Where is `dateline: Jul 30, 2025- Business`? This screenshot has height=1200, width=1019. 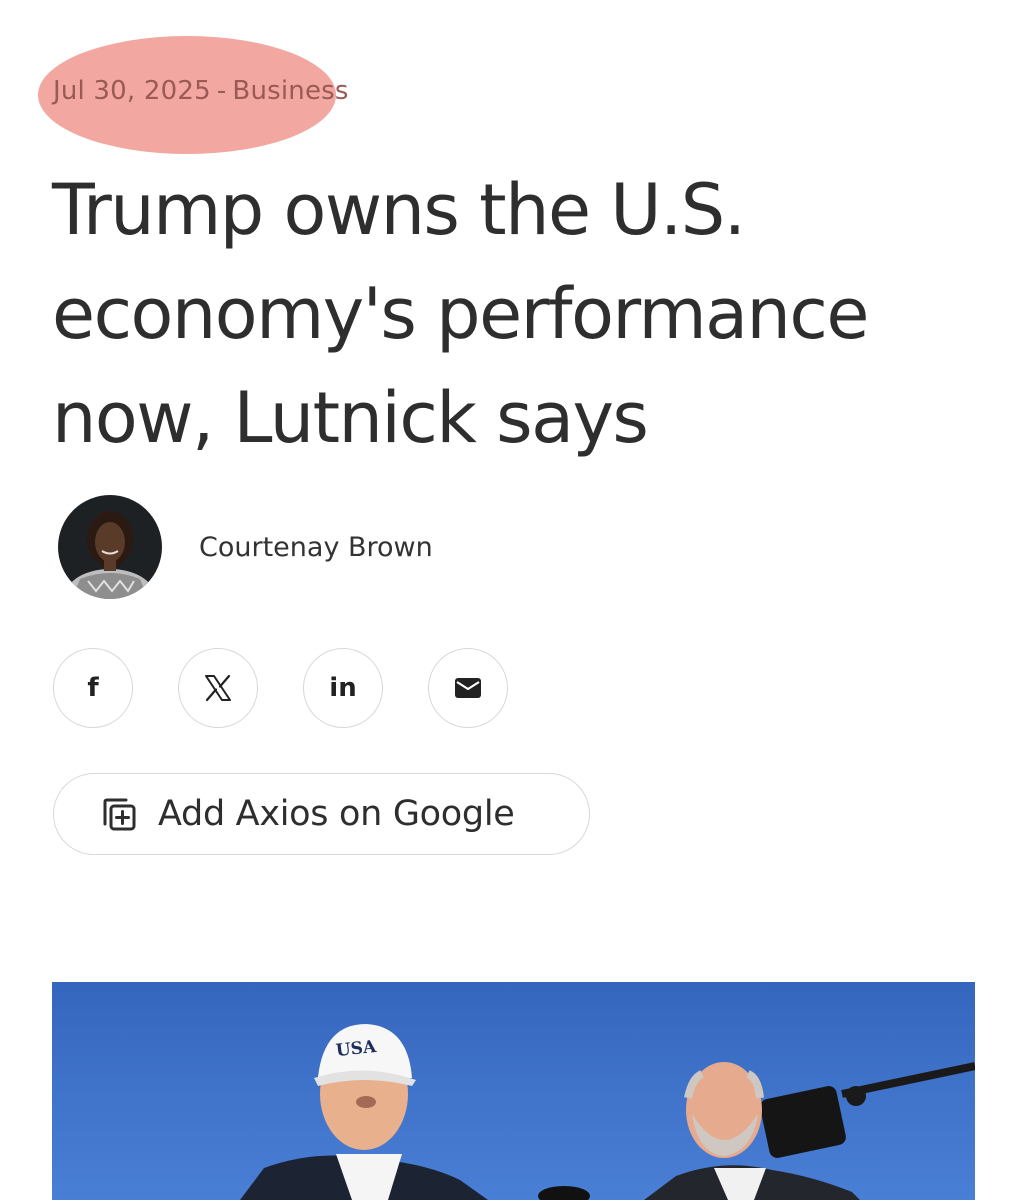 dateline: Jul 30, 2025- Business is located at coordinates (201, 91).